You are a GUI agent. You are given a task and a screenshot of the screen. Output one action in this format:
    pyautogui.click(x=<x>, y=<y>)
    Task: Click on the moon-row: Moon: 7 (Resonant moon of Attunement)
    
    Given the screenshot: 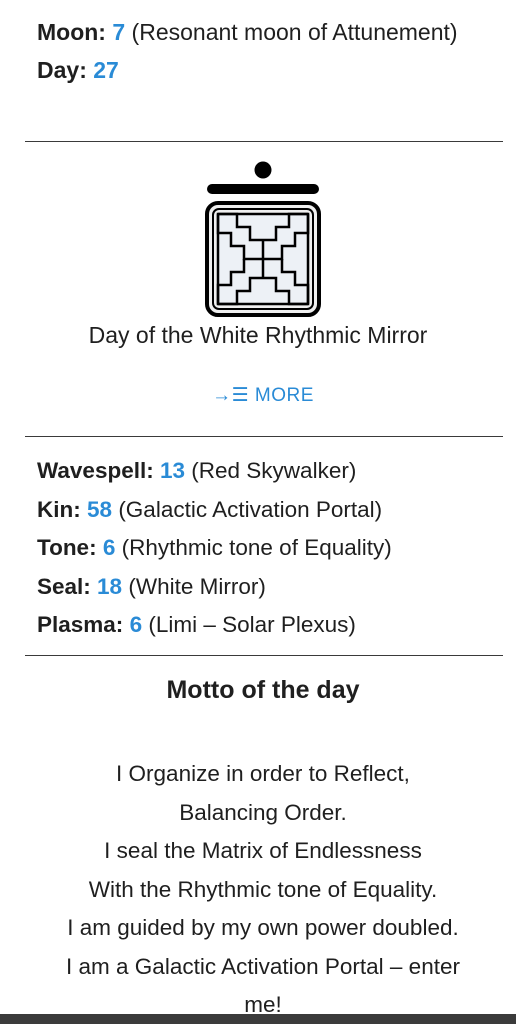 What is the action you would take?
    pyautogui.click(x=267, y=33)
    